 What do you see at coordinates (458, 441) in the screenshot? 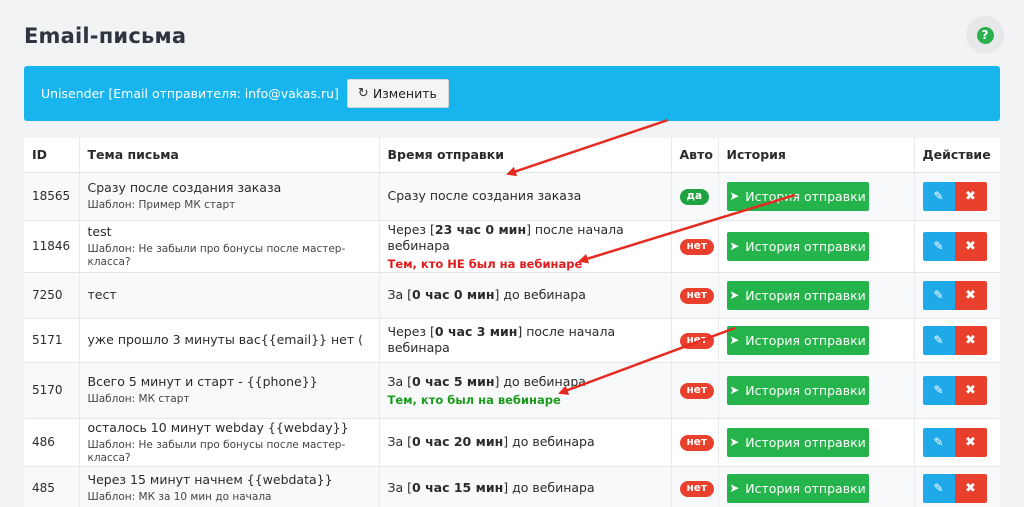
I see `send-time-value: 0 час 20 мин` at bounding box center [458, 441].